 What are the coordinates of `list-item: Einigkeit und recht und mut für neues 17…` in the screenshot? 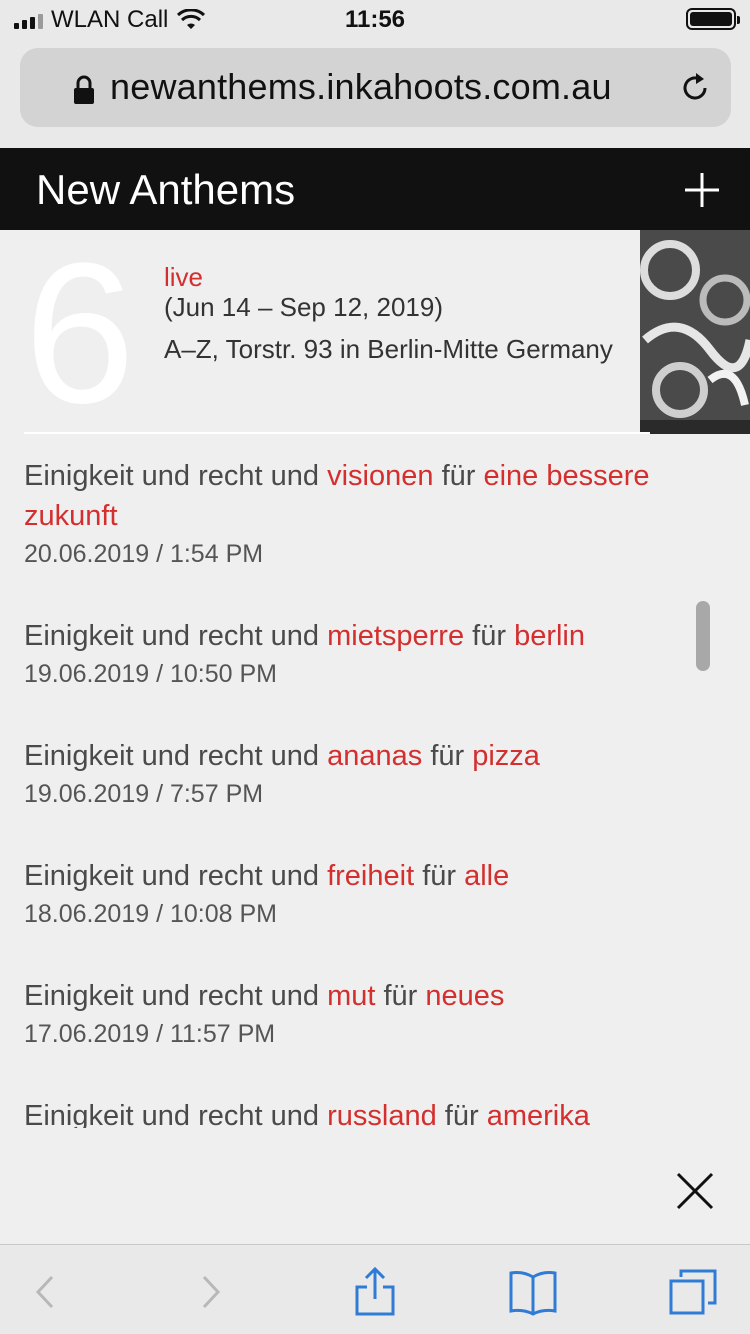 It's located at (344, 1012).